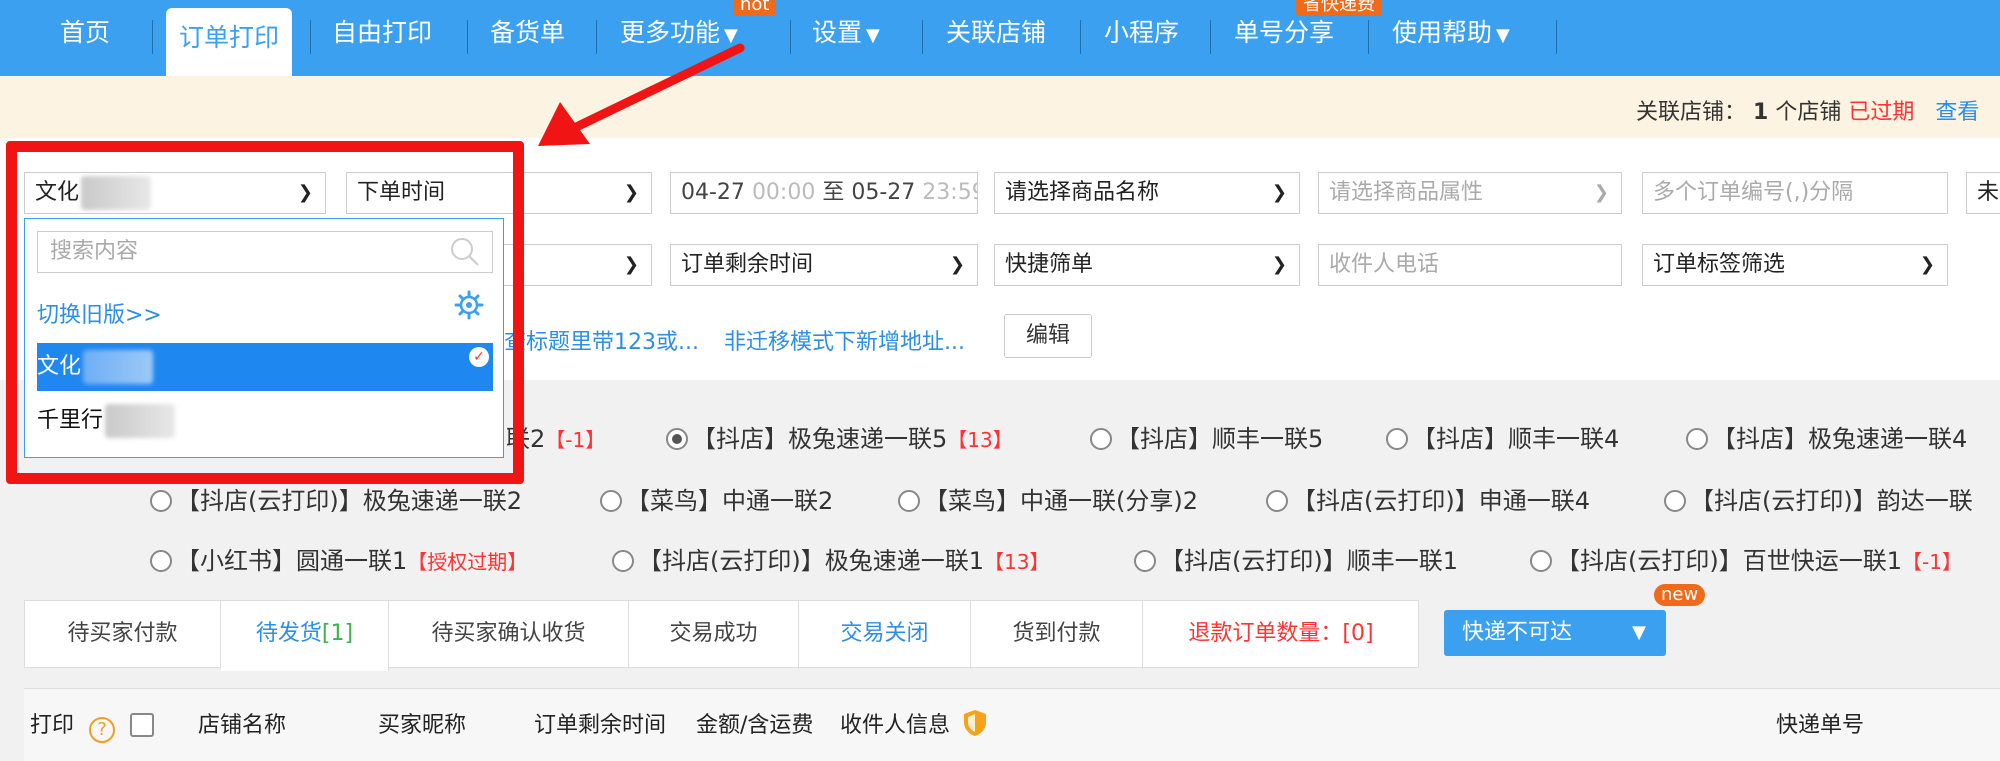  Describe the element at coordinates (1309, 561) in the screenshot. I see `template-label: 【抖店(云打印)】顺丰一联1` at that location.